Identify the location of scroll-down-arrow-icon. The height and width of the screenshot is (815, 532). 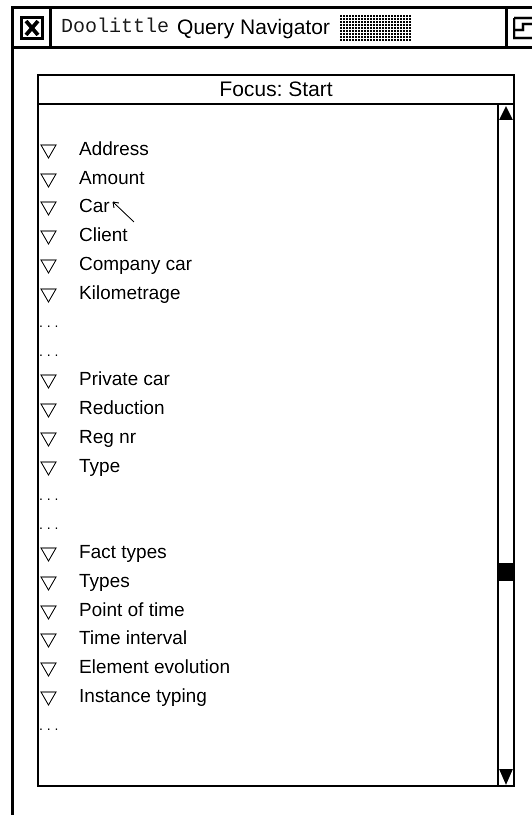
(506, 777).